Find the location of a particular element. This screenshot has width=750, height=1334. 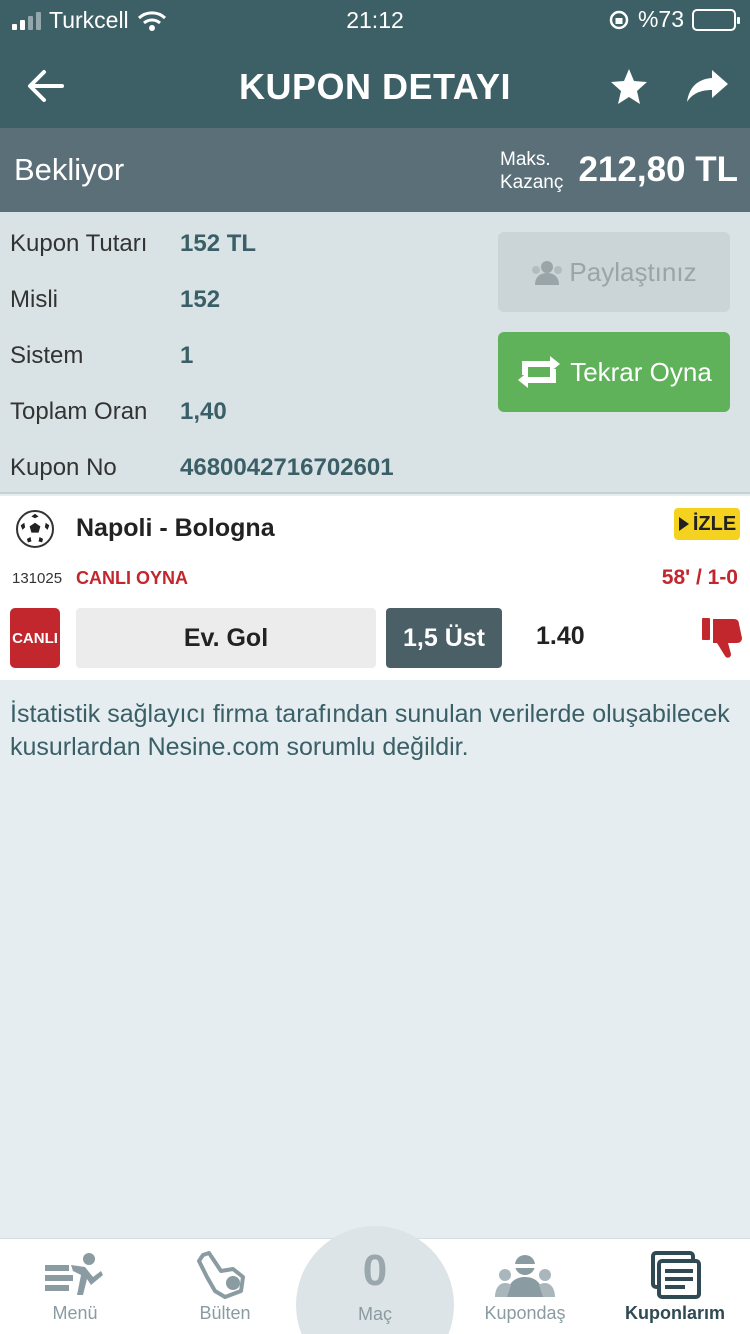

tab-my-coupons: Kuponlarım is located at coordinates (675, 1286).